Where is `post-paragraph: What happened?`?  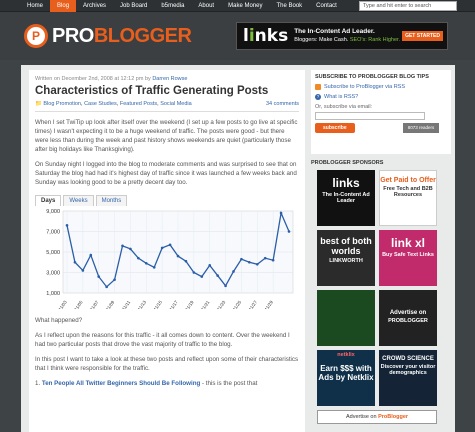 post-paragraph: What happened? is located at coordinates (59, 320).